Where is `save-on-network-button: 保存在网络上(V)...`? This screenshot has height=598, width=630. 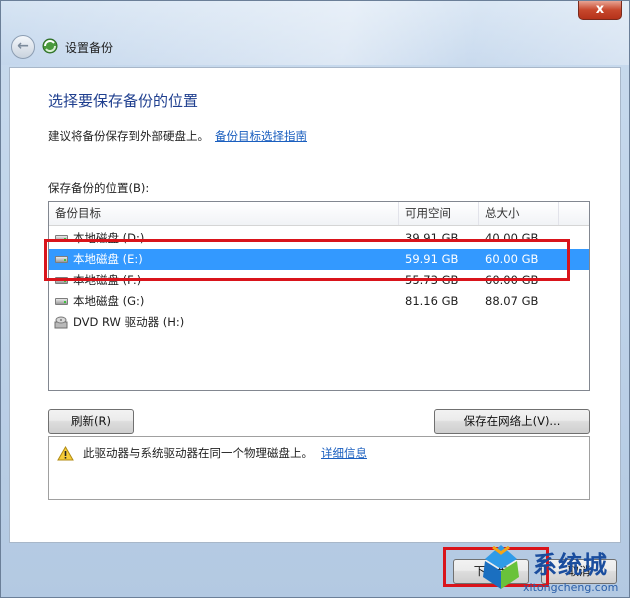 save-on-network-button: 保存在网络上(V)... is located at coordinates (512, 421).